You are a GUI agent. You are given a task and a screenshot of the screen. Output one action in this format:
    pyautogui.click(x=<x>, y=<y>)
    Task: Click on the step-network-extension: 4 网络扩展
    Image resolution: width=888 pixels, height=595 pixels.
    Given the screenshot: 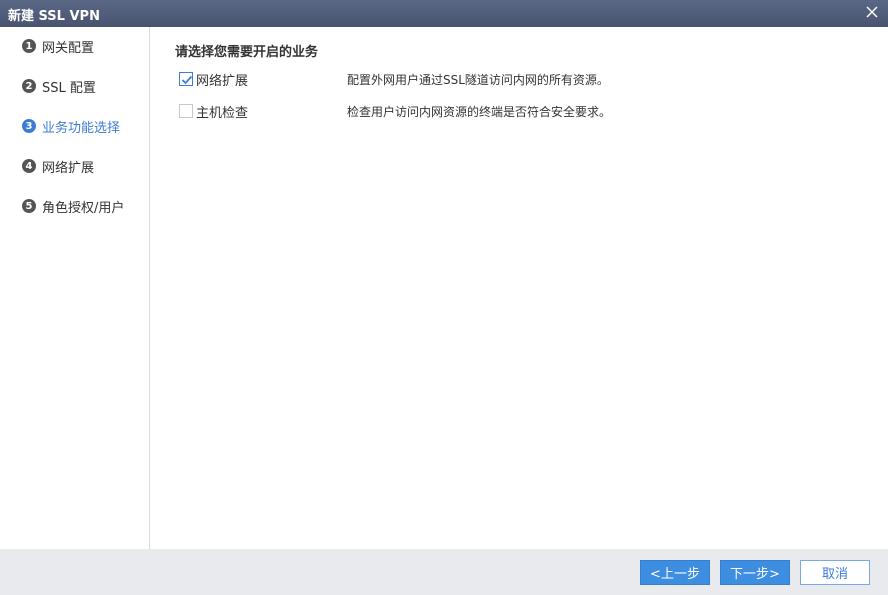 What is the action you would take?
    pyautogui.click(x=58, y=166)
    